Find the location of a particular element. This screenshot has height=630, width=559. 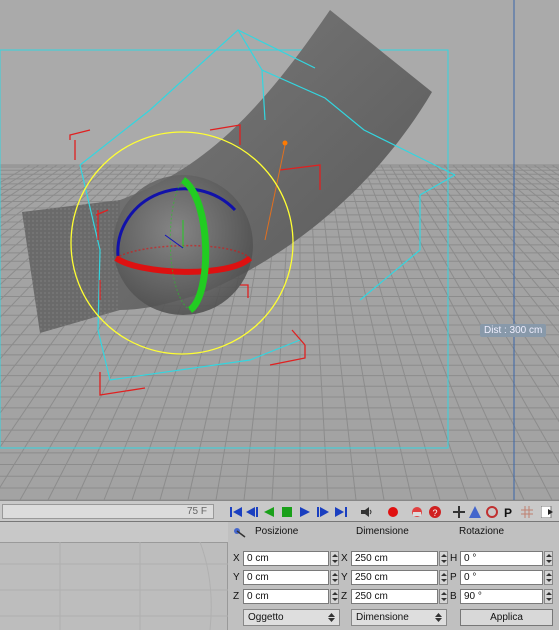

previous-key-icon is located at coordinates (252, 511).